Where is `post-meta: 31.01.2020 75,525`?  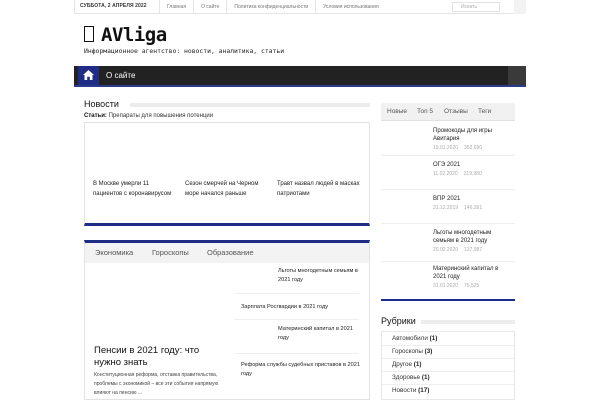
post-meta: 31.01.2020 75,525 is located at coordinates (473, 286).